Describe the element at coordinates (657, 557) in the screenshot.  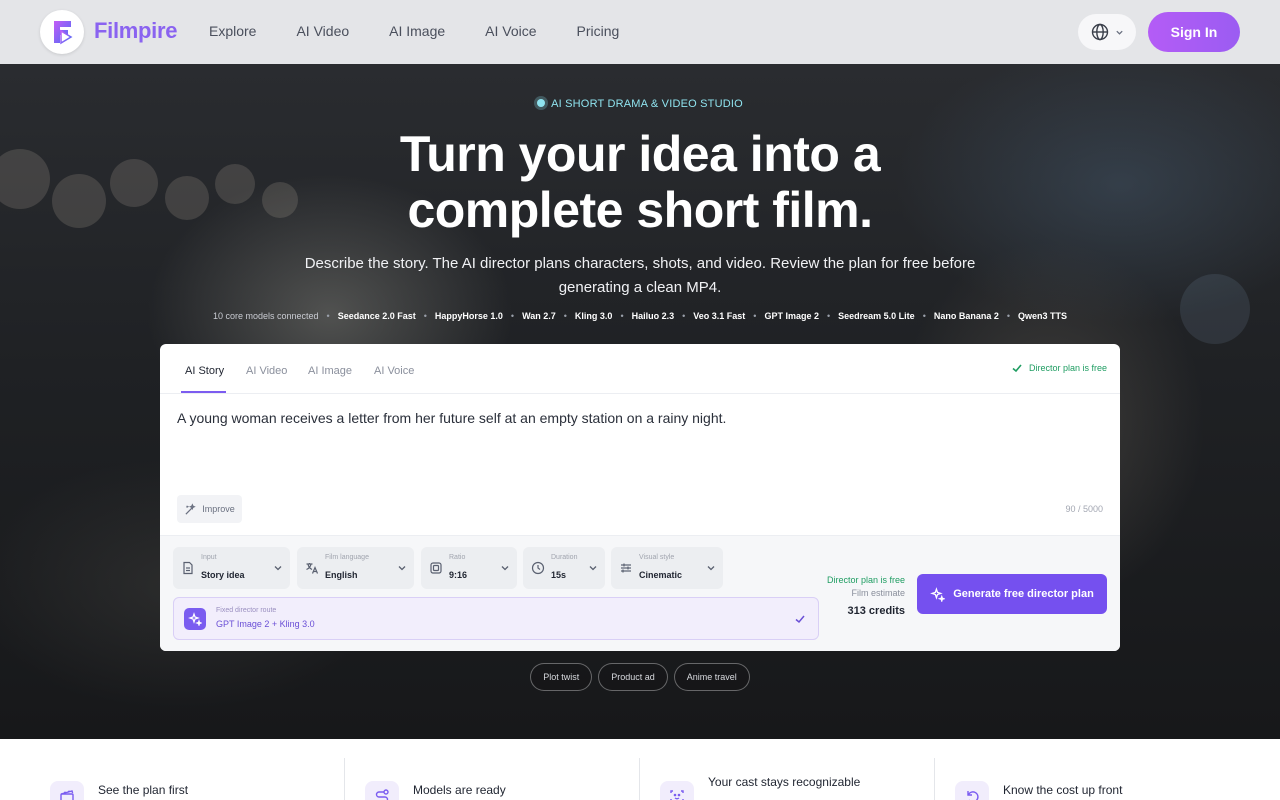
I see `visual-style-caption: Visual style` at that location.